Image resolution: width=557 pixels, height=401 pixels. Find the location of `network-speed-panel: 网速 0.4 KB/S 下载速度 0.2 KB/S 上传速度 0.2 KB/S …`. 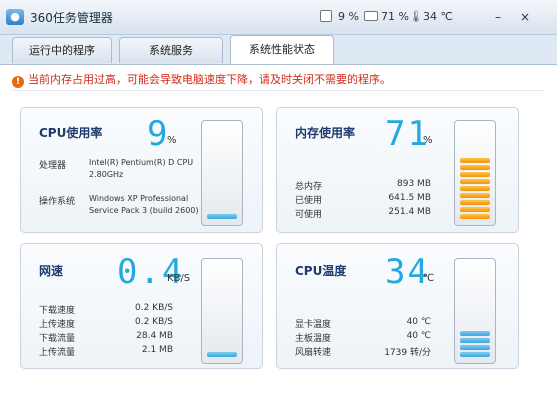

network-speed-panel: 网速 0.4 KB/S 下载速度 0.2 KB/S 上传速度 0.2 KB/S … is located at coordinates (141, 306).